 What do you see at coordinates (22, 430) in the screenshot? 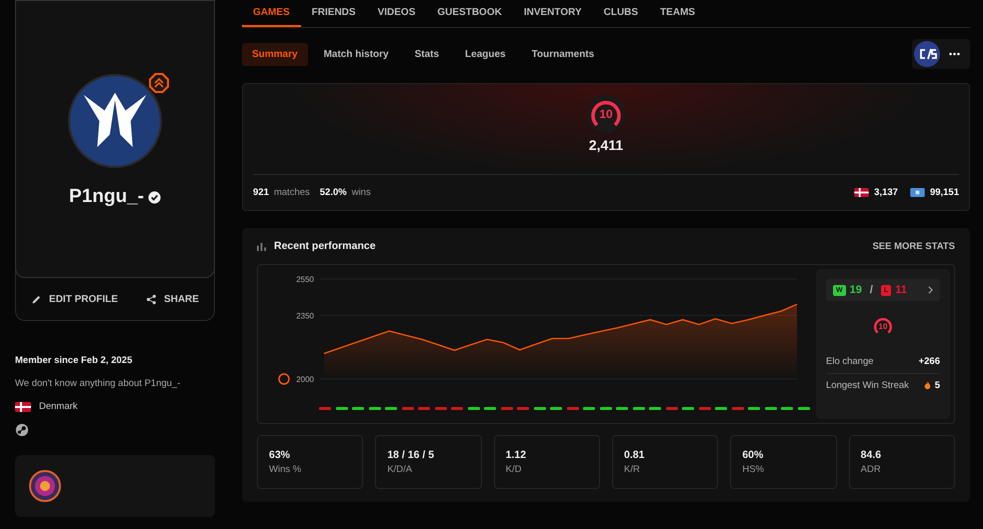
I see `steam-icon` at bounding box center [22, 430].